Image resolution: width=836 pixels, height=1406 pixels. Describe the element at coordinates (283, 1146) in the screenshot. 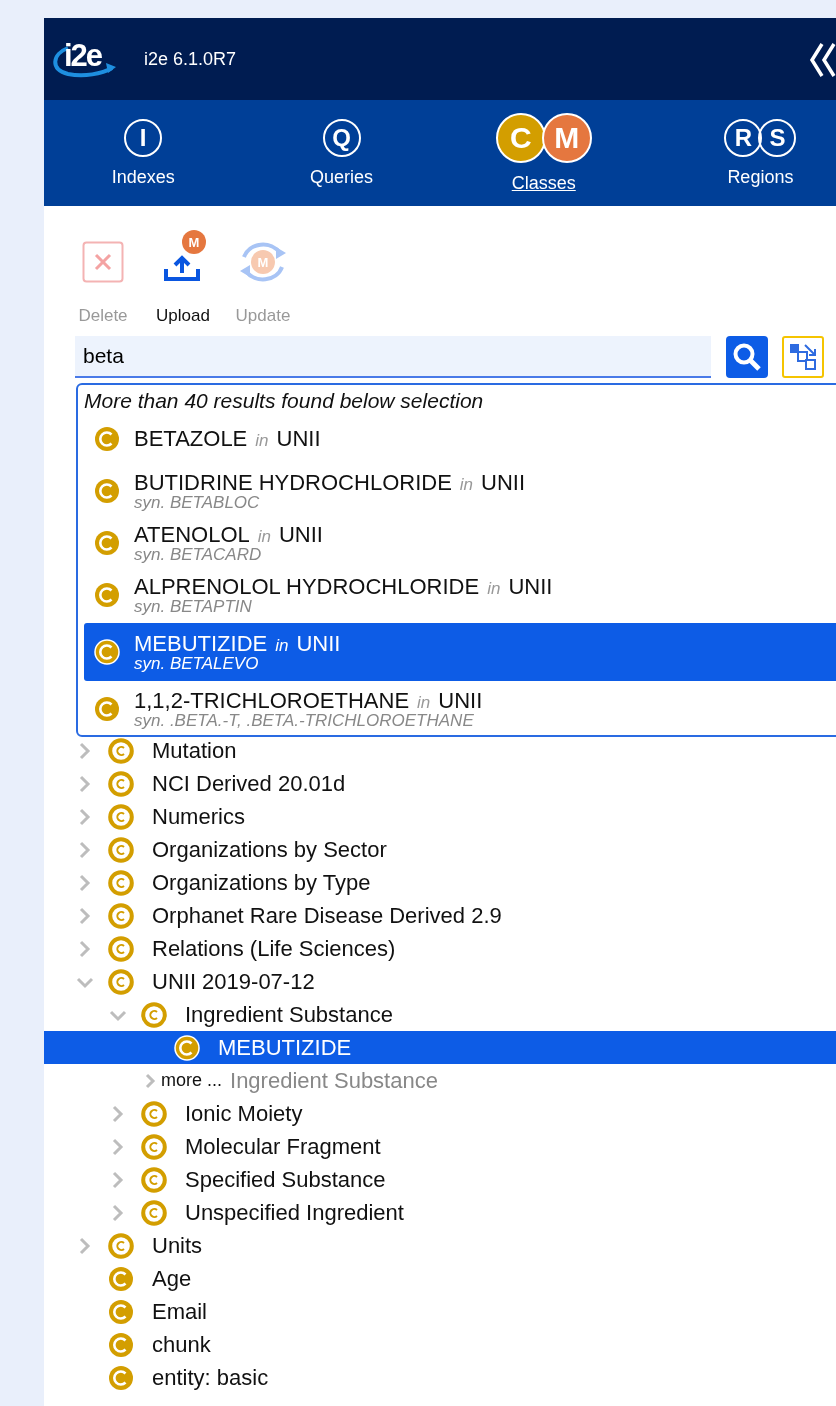

I see `tree-label: Molecular Fragment` at that location.